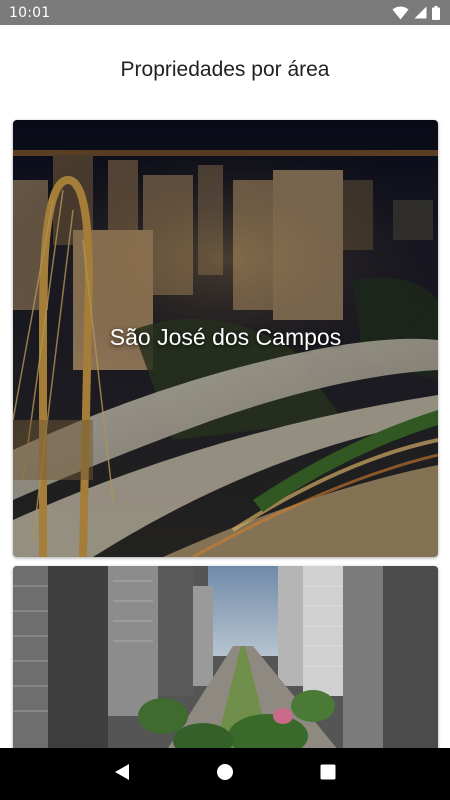 The height and width of the screenshot is (800, 450). I want to click on home-icon, so click(225, 774).